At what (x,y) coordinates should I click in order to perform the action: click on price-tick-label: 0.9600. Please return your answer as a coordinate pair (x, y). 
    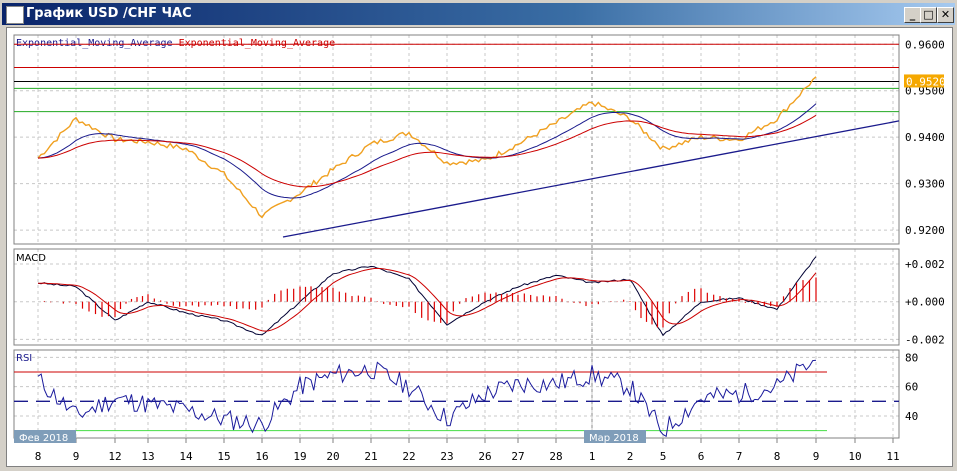
    Looking at the image, I should click on (925, 44).